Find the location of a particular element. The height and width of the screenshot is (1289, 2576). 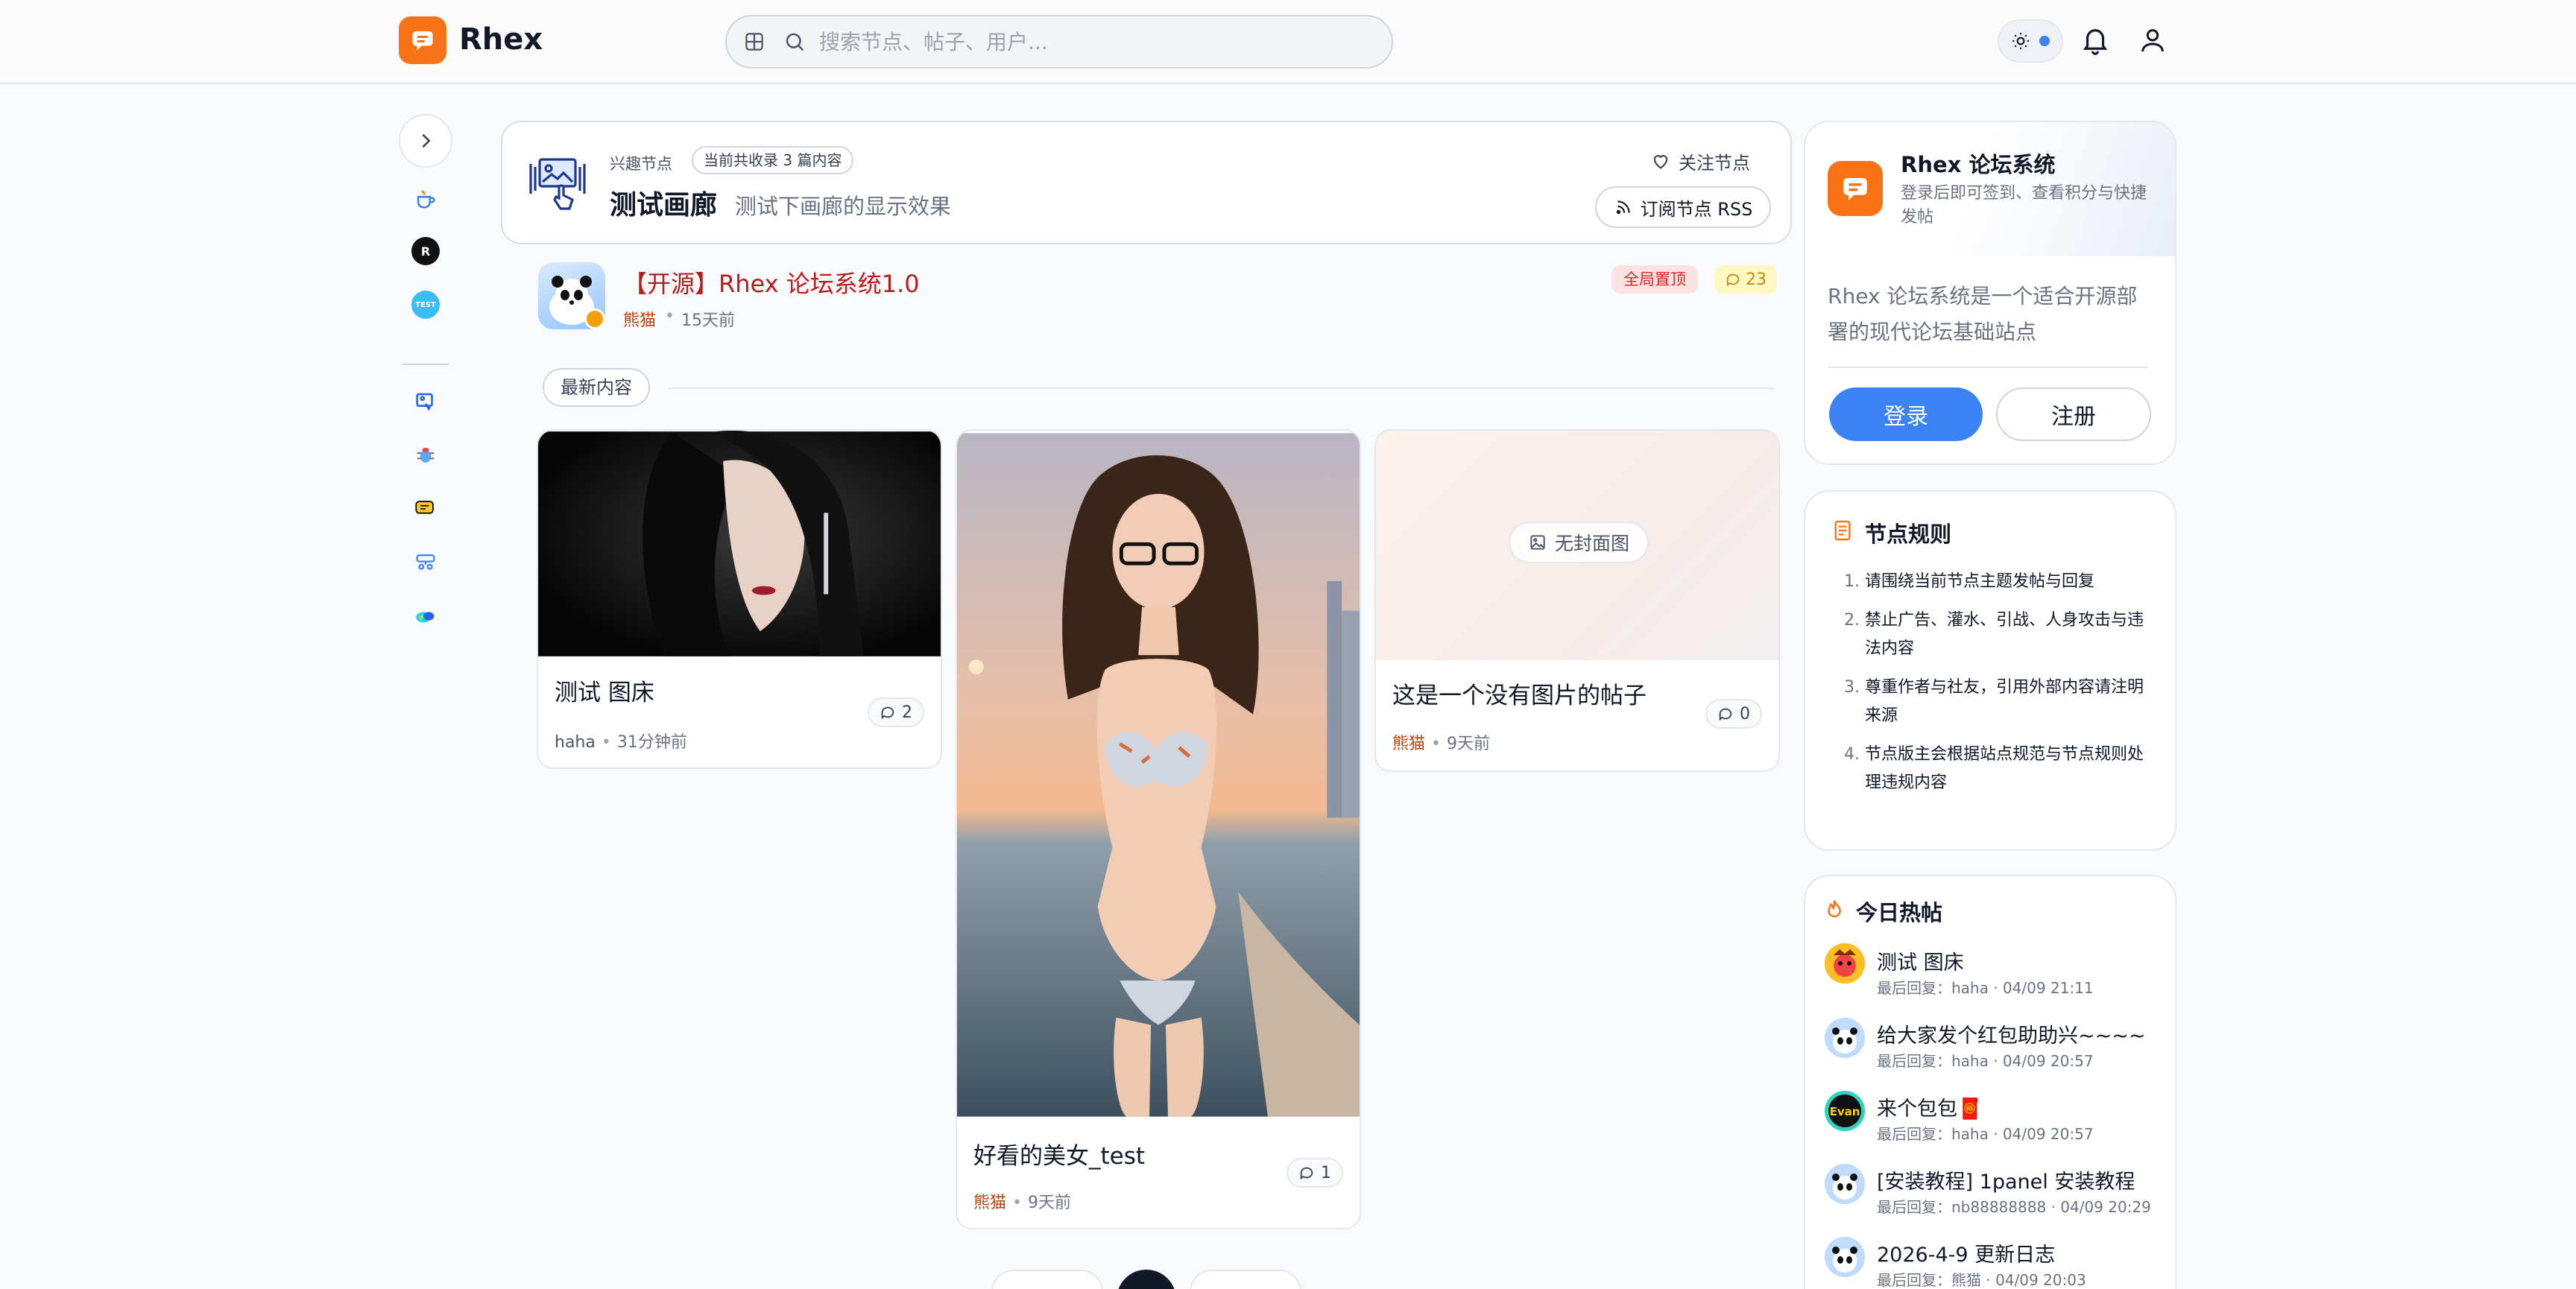

global-pin-badge: 全局置顶 is located at coordinates (1654, 279).